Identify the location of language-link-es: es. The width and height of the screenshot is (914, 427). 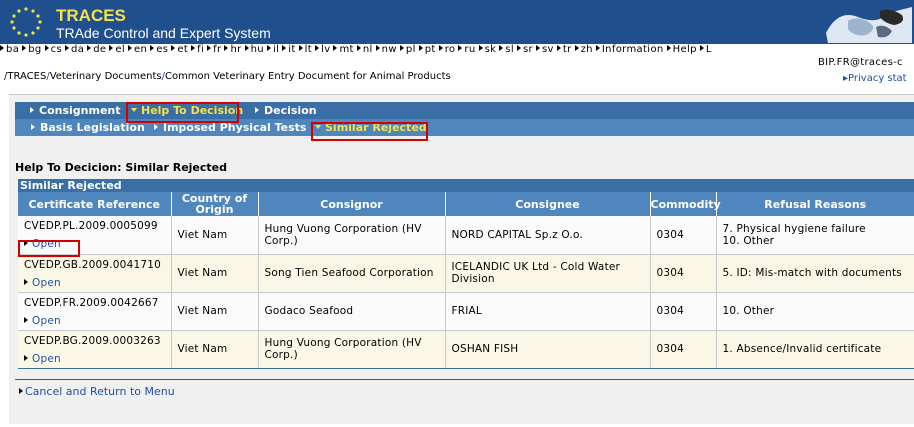
(159, 49).